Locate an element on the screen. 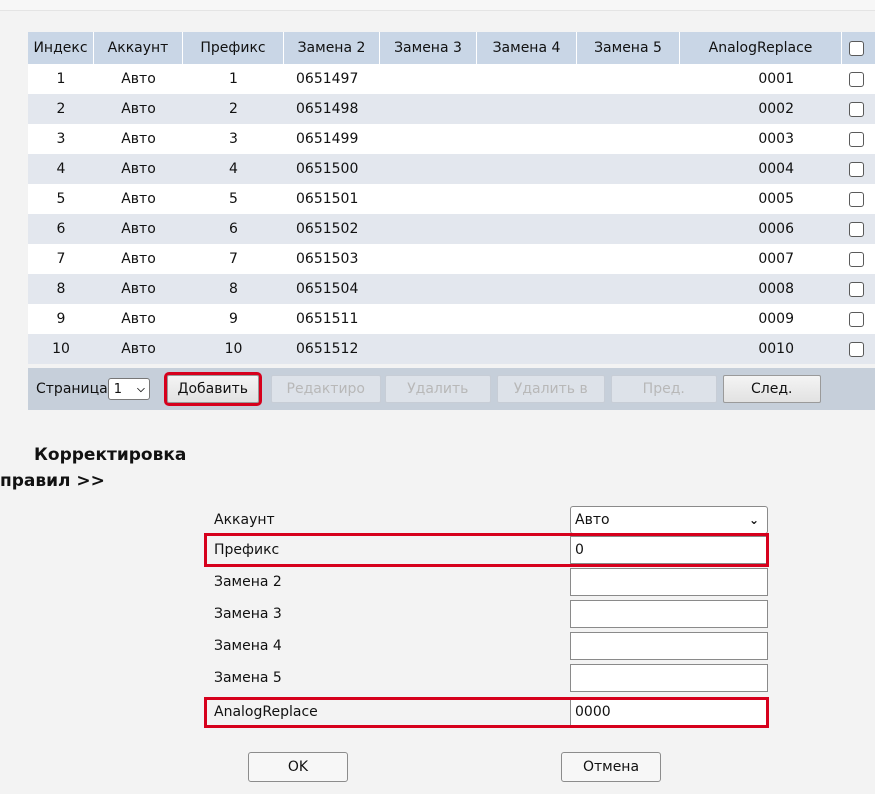 This screenshot has height=794, width=875. replace5-row: Замена 5 is located at coordinates (490, 678).